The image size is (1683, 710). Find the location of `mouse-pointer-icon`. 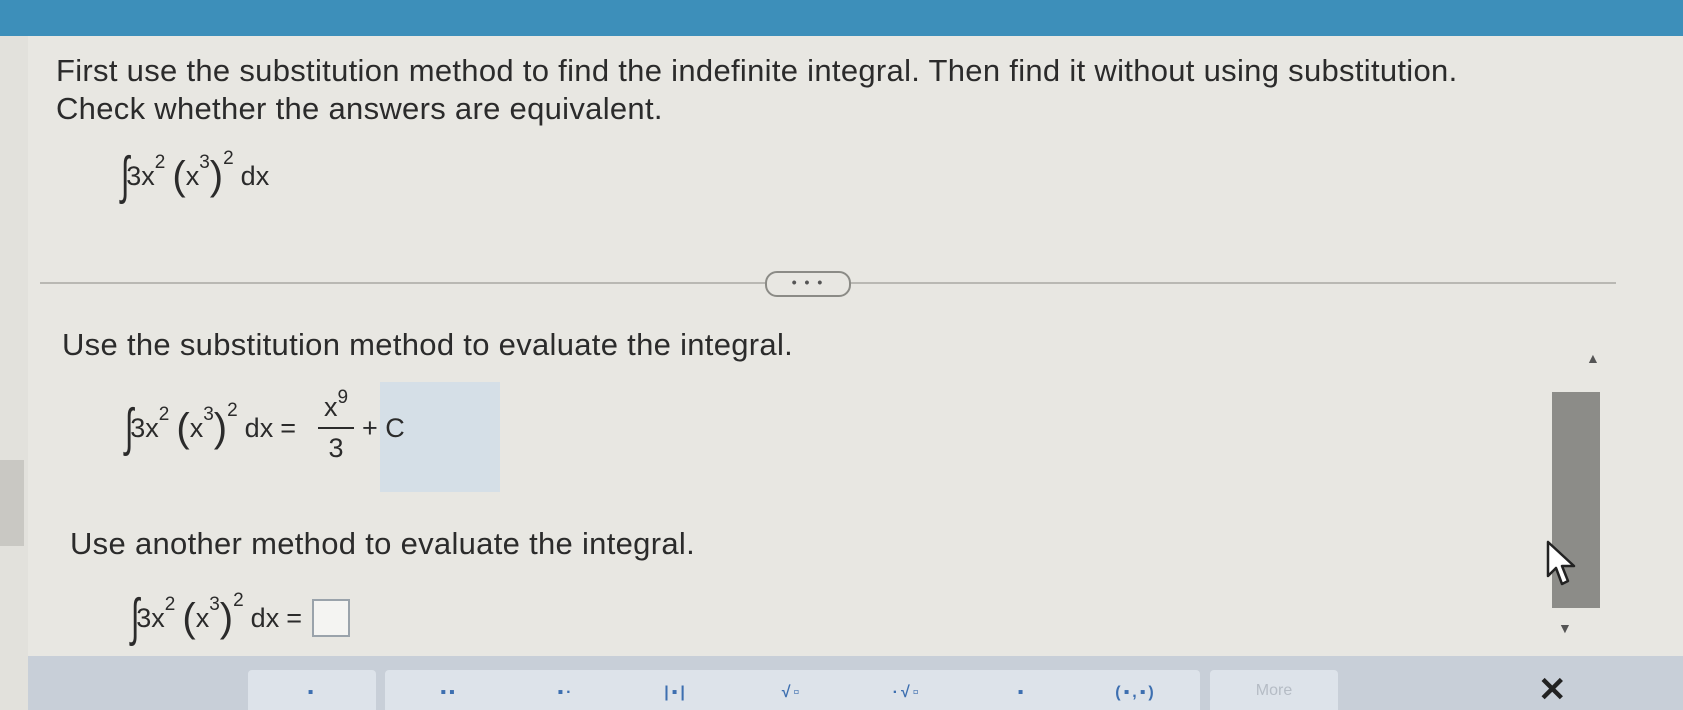

mouse-pointer-icon is located at coordinates (1561, 563).